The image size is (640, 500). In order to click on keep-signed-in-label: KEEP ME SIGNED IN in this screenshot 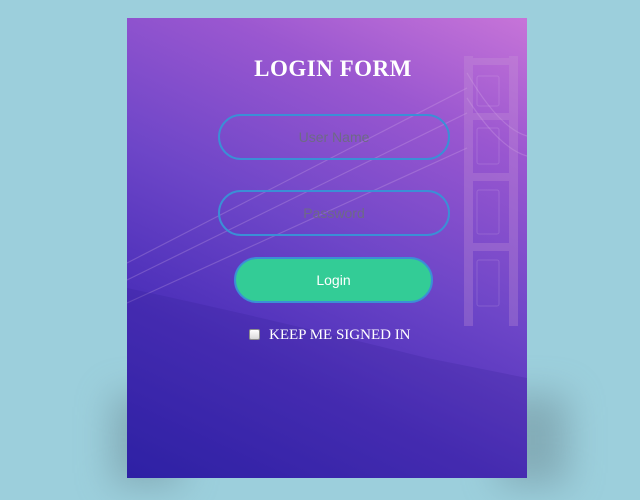, I will do `click(340, 335)`.